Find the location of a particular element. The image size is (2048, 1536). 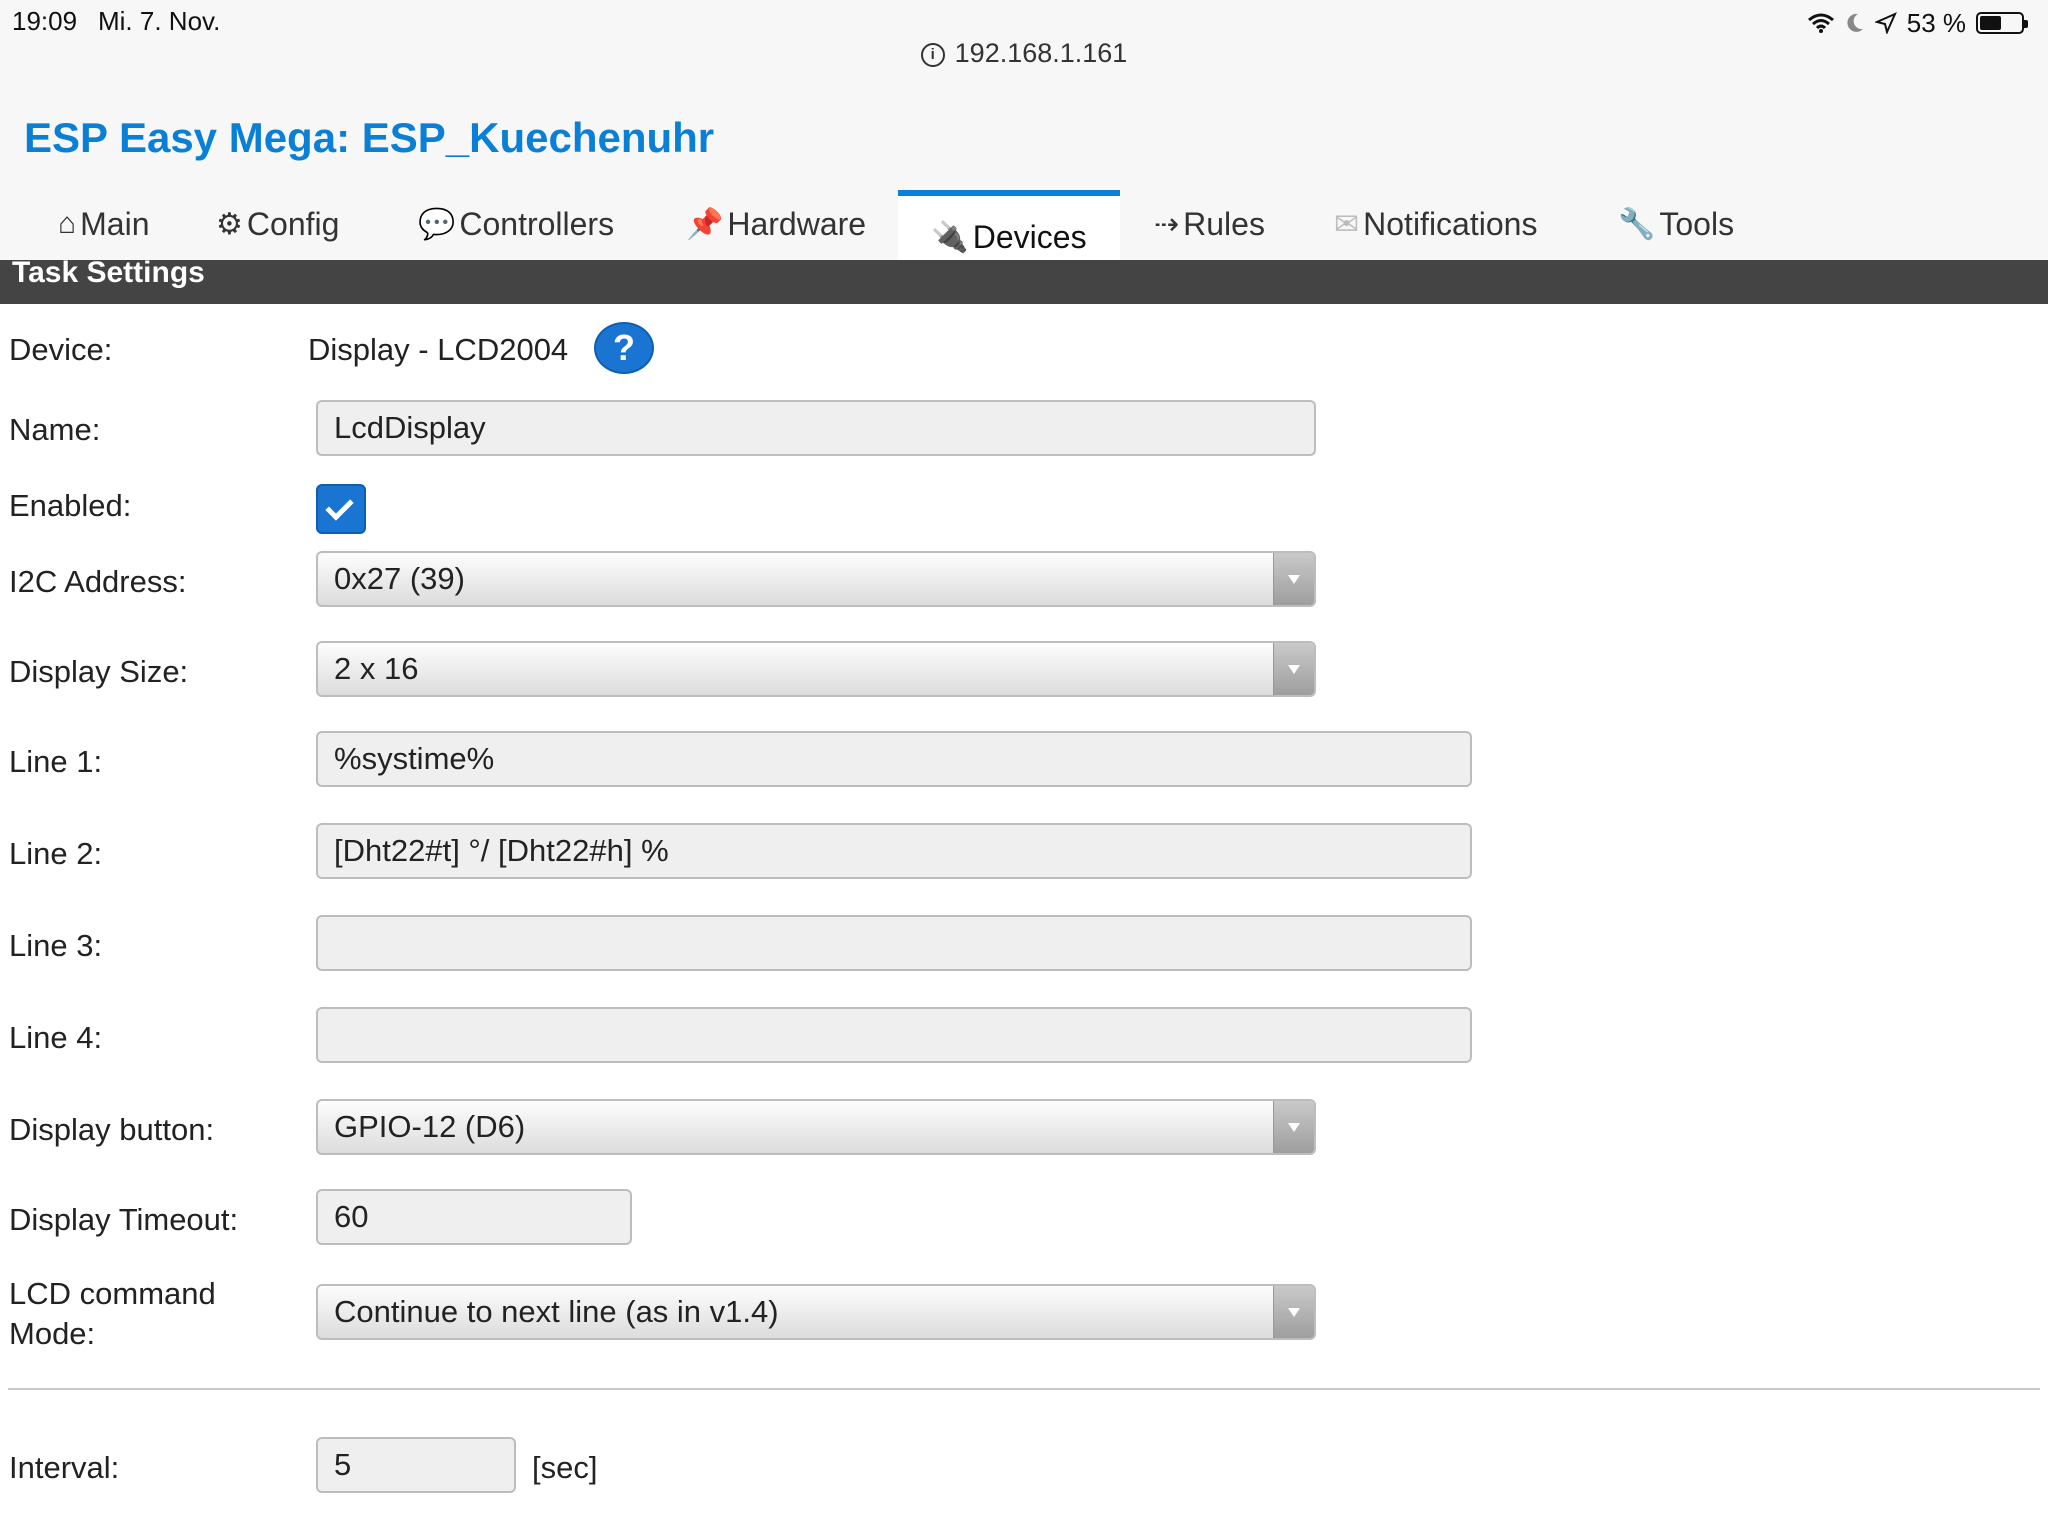

pushpin-icon: 📌 is located at coordinates (705, 224).